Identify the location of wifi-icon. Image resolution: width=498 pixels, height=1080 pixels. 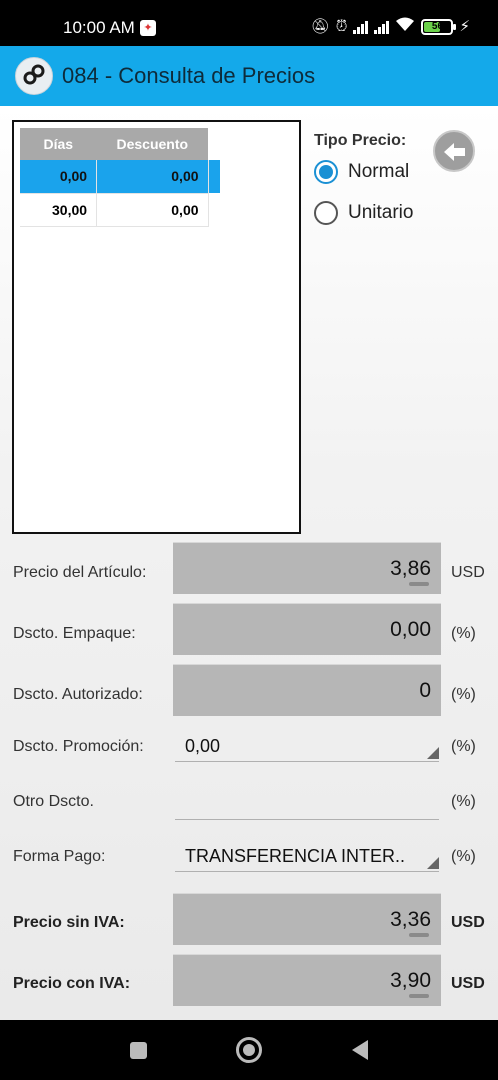
(405, 27).